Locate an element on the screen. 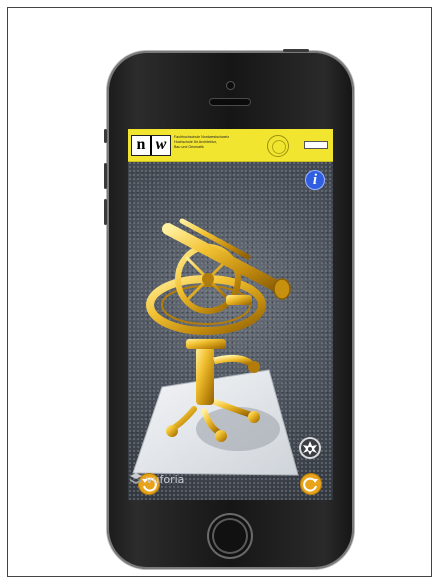 The width and height of the screenshot is (440, 585). rotate-left-button is located at coordinates (149, 484).